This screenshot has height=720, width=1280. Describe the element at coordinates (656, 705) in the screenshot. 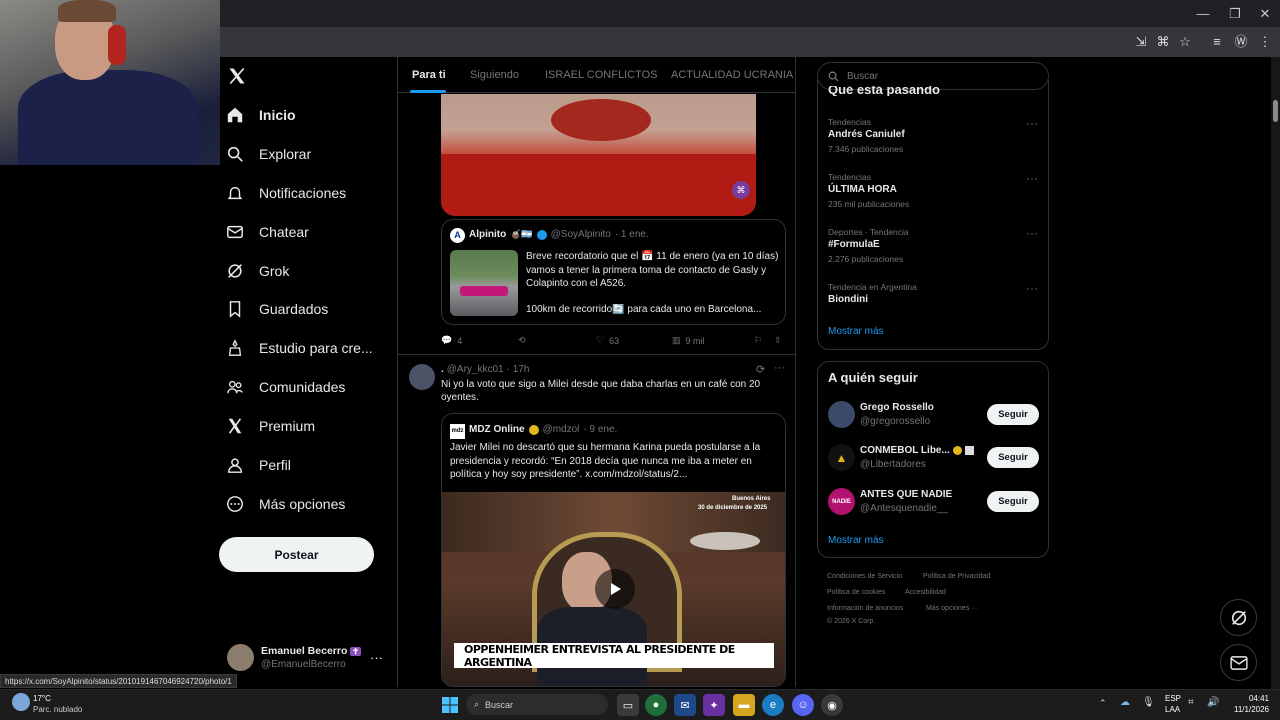

I see `chrome-icon: ●` at that location.